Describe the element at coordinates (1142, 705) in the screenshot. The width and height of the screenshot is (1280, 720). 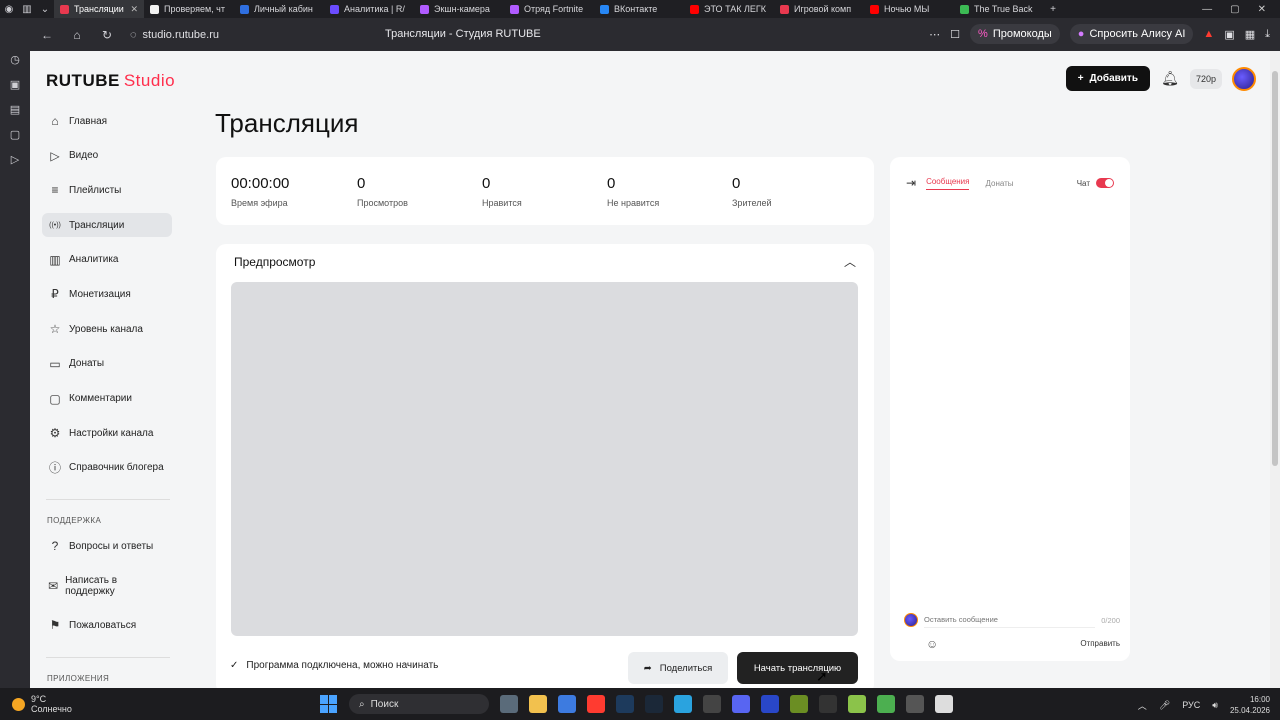
I see `tray-chevron-icon: ︿` at that location.